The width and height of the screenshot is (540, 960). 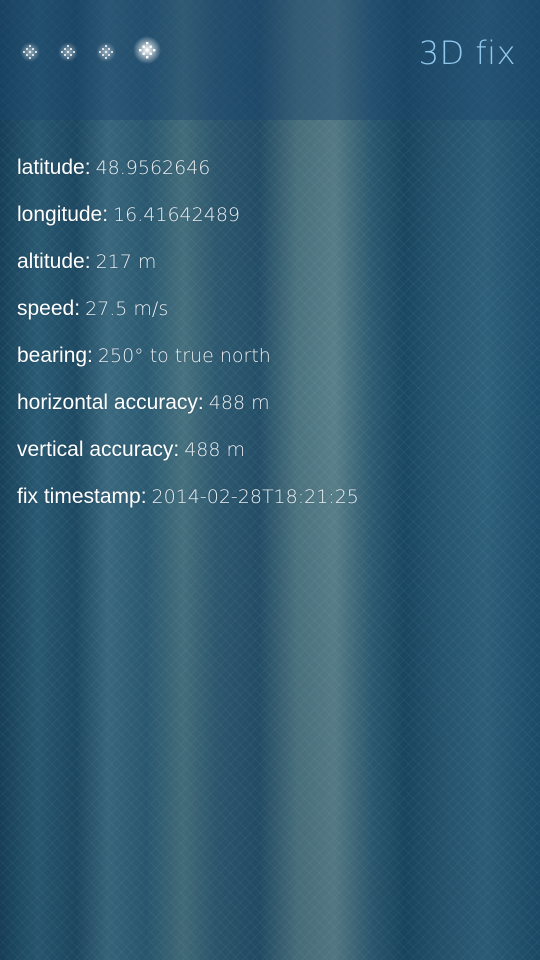 I want to click on field-label: horizontal accuracy:, so click(x=110, y=402).